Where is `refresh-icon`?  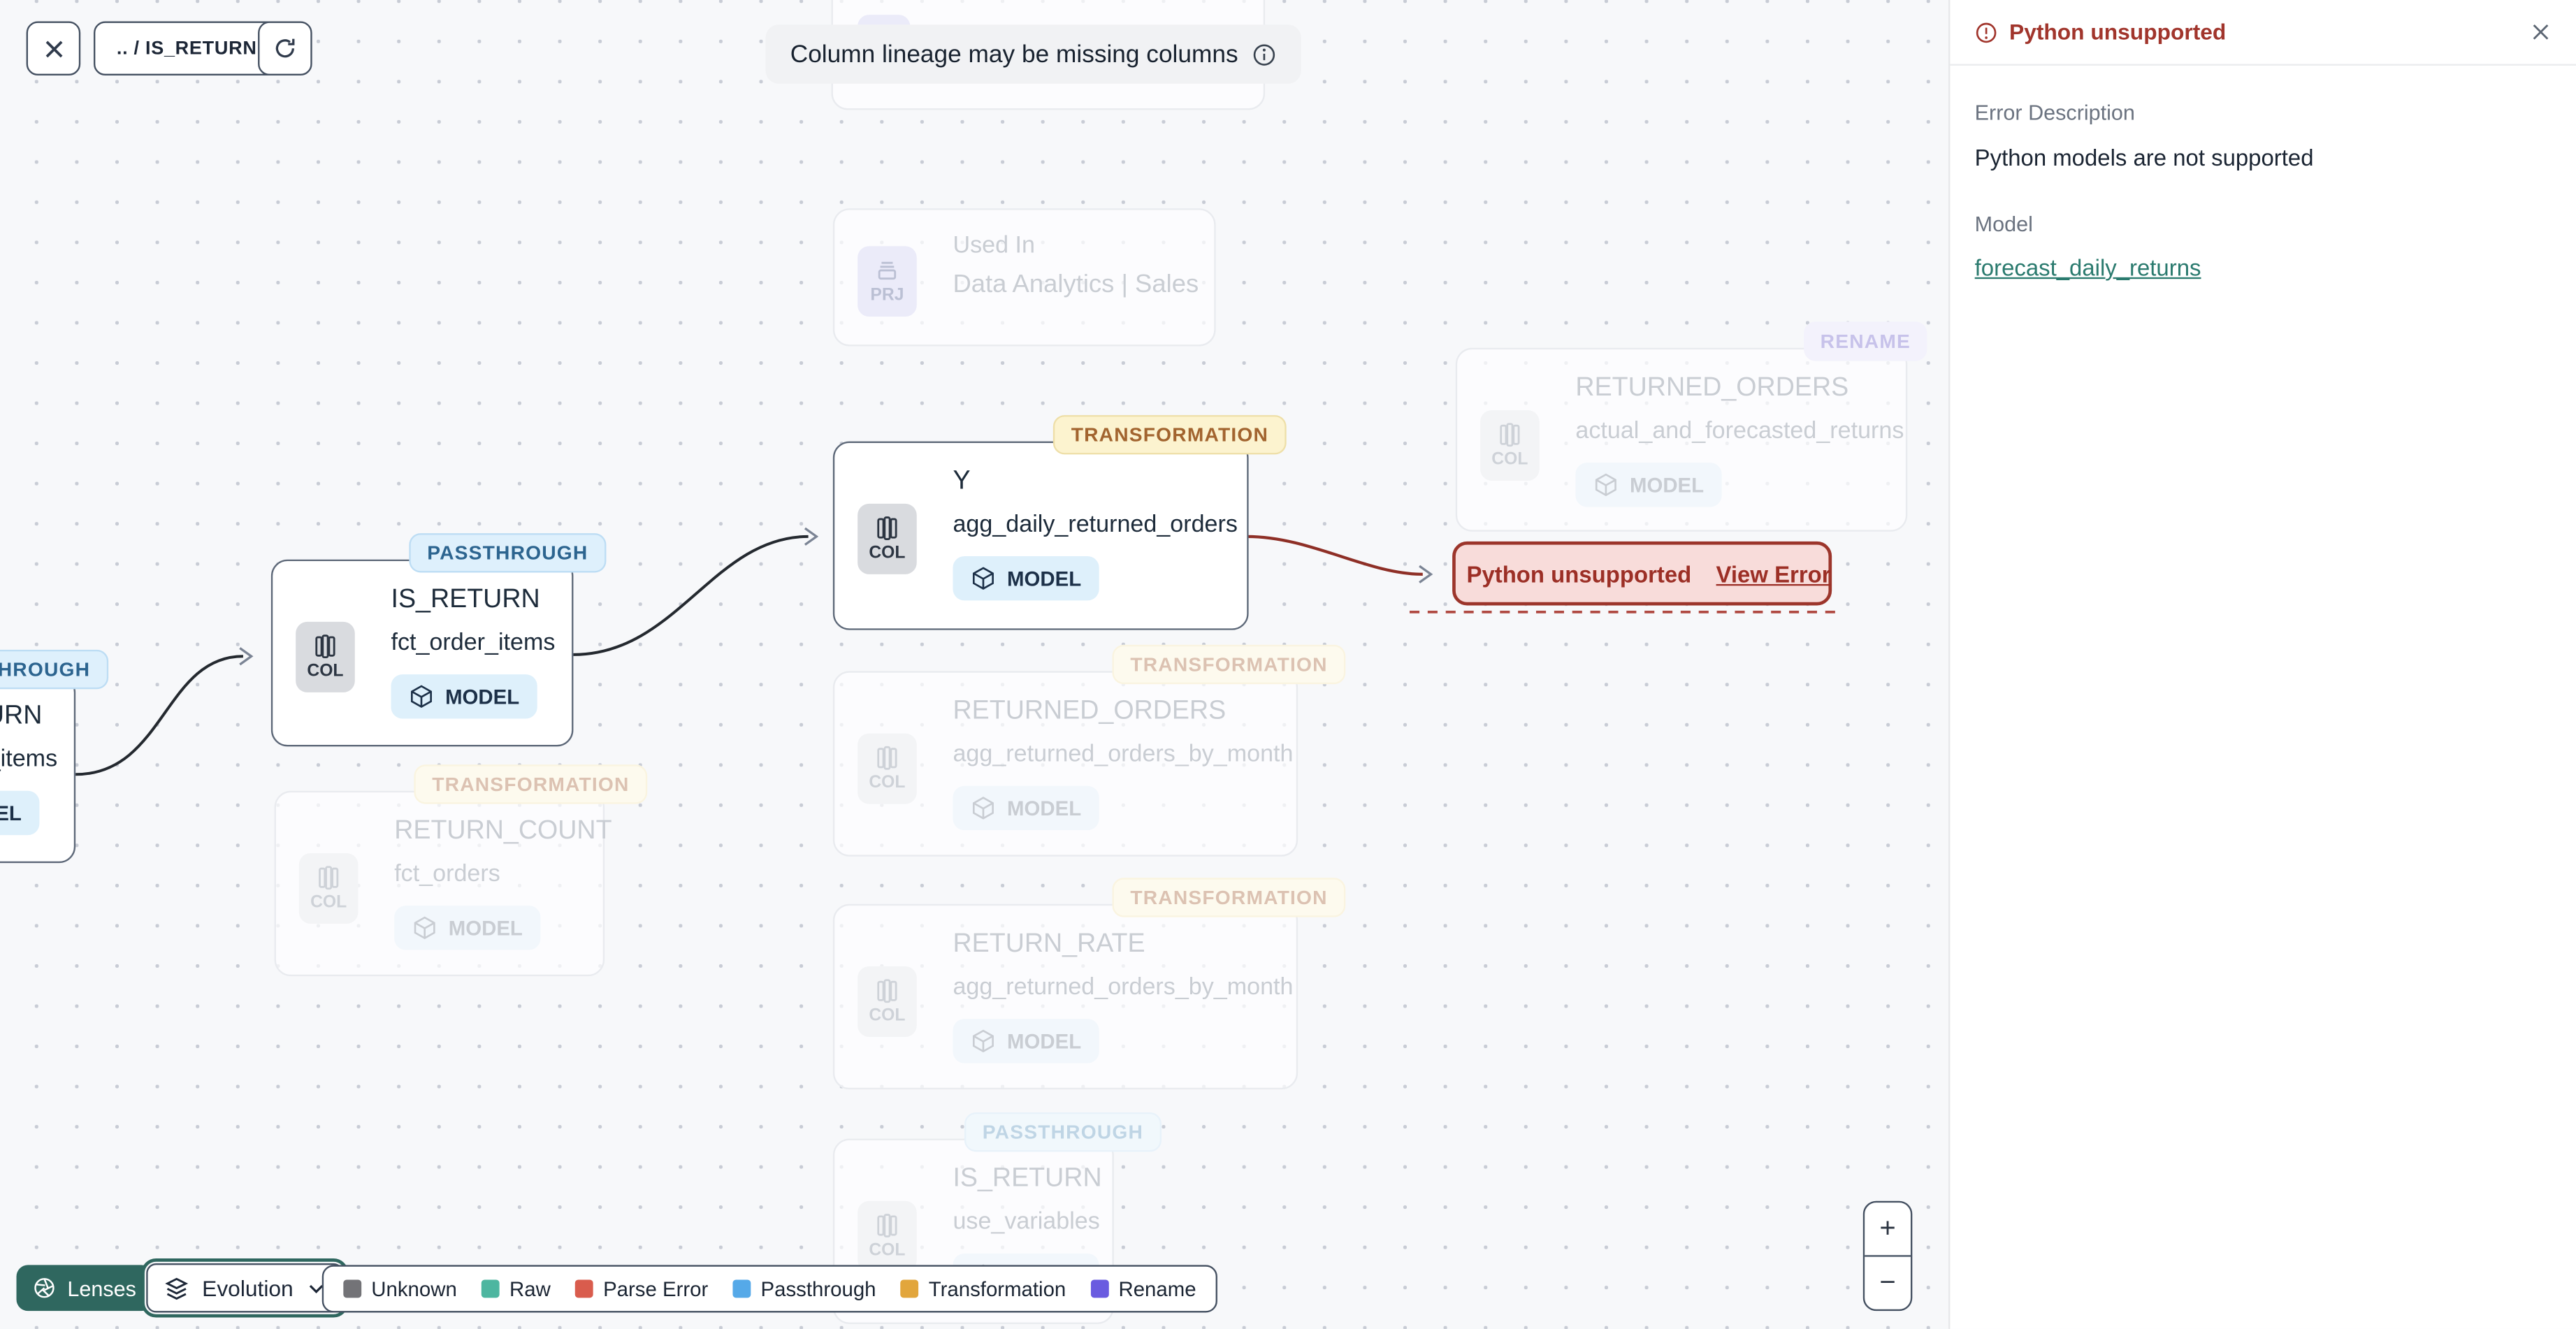 refresh-icon is located at coordinates (285, 48).